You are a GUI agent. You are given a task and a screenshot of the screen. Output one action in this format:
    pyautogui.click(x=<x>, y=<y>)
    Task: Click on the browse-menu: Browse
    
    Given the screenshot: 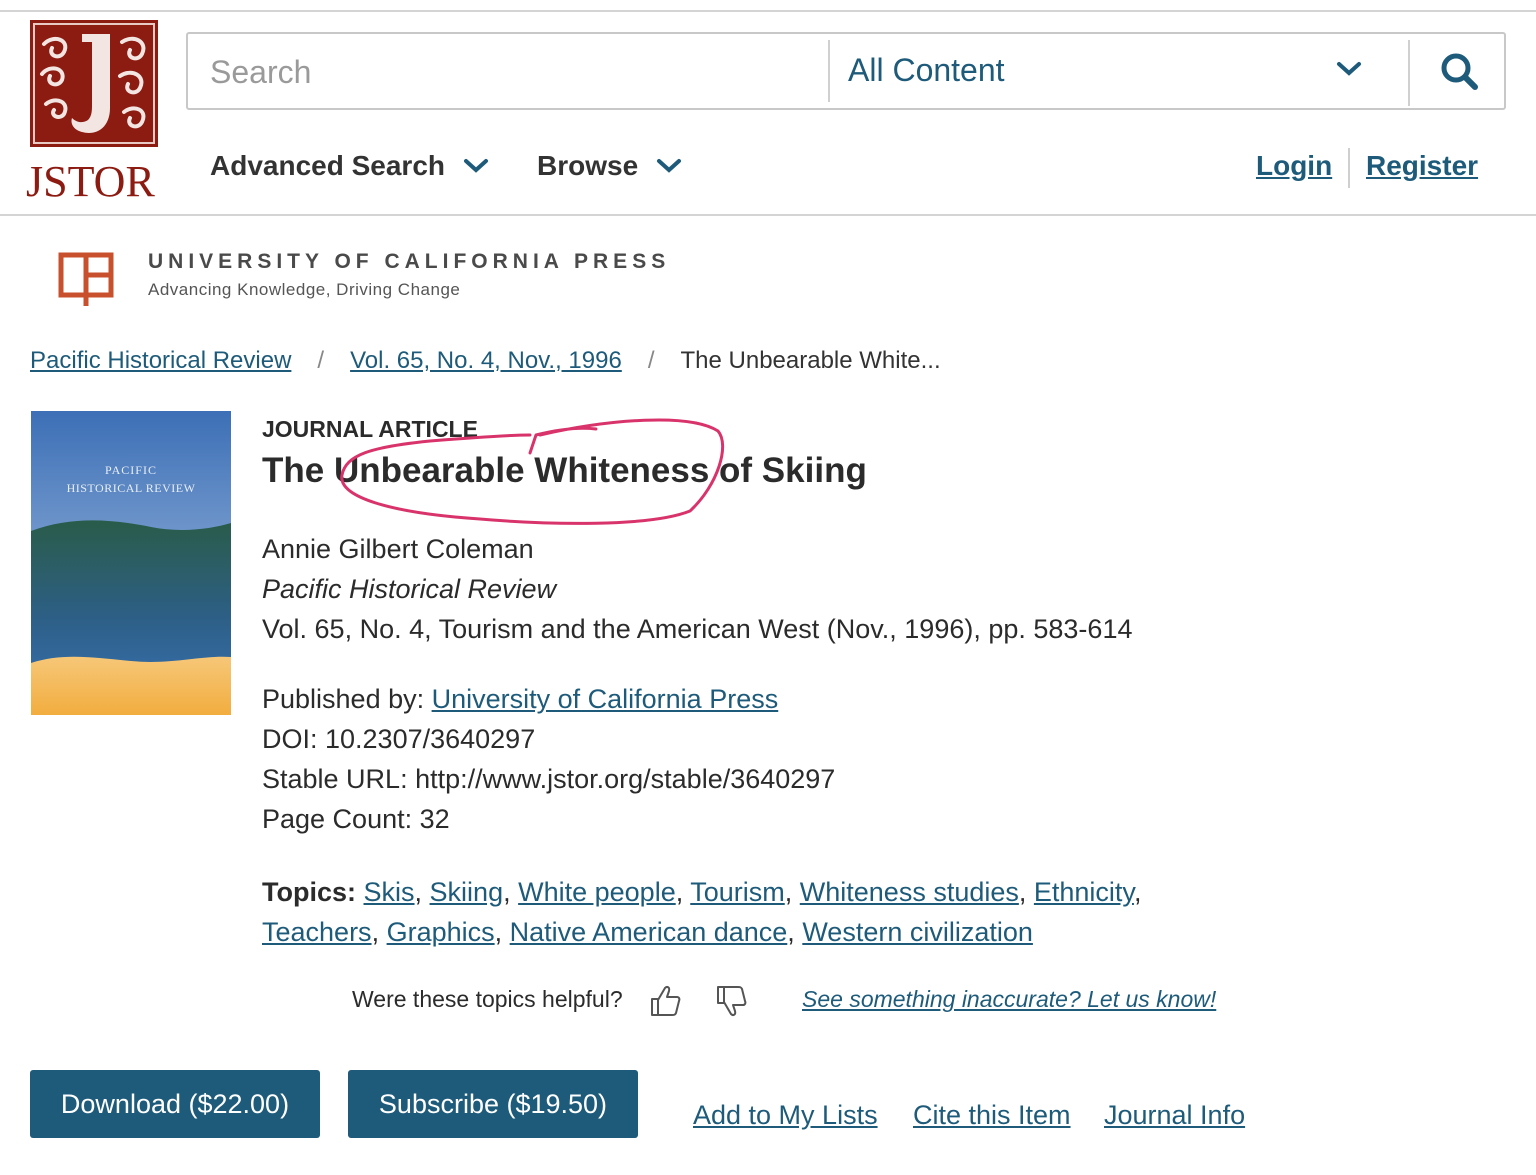 What is the action you would take?
    pyautogui.click(x=609, y=166)
    